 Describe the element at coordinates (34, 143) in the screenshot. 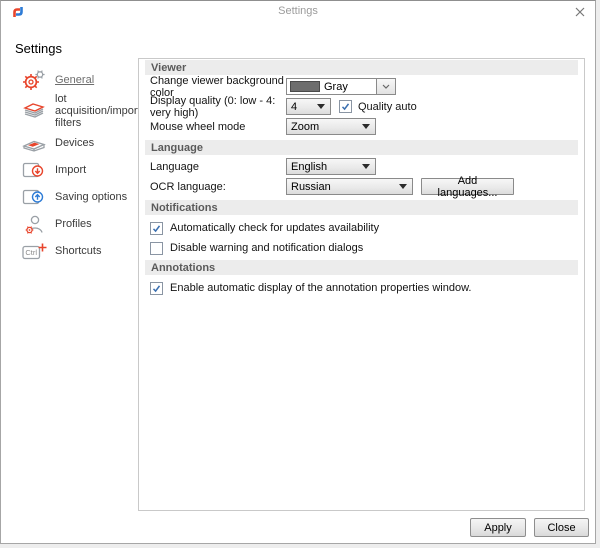

I see `scanner-icon` at that location.